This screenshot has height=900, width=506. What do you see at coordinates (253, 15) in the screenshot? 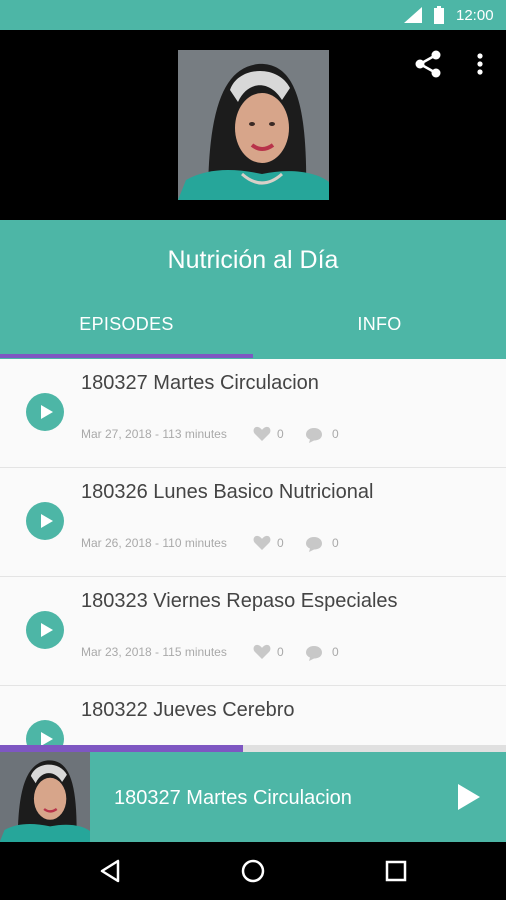
I see `status-bar: 12:00` at bounding box center [253, 15].